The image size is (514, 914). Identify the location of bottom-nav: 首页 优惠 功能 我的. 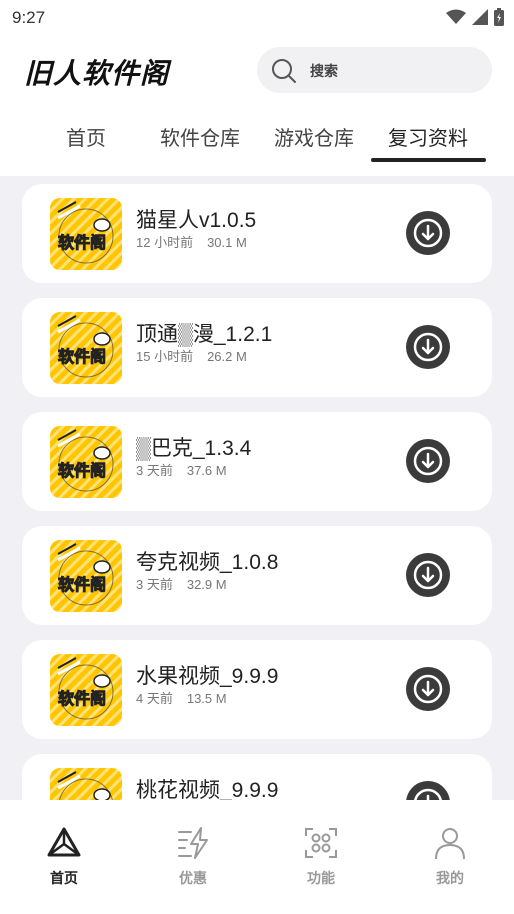
(257, 857).